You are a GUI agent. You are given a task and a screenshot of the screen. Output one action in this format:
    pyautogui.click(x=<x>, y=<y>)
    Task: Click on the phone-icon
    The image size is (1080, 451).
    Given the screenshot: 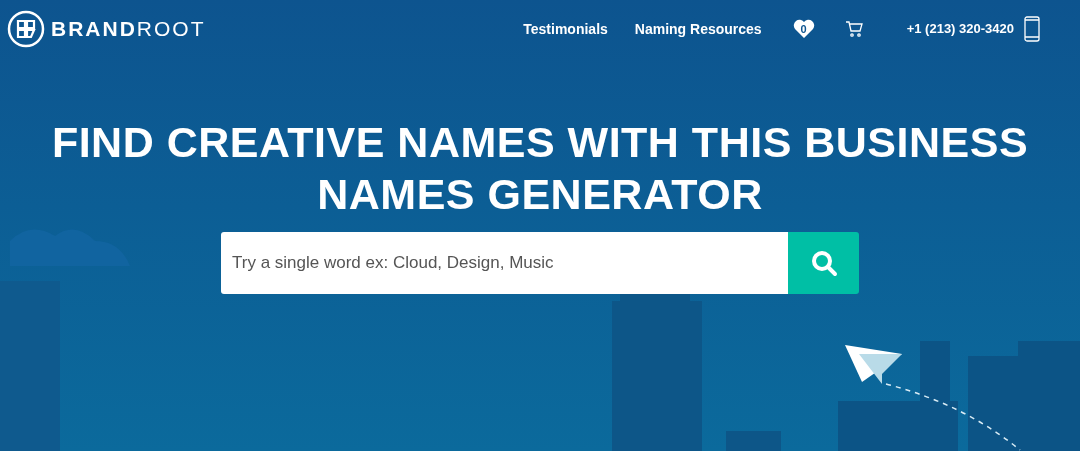 What is the action you would take?
    pyautogui.click(x=1032, y=29)
    